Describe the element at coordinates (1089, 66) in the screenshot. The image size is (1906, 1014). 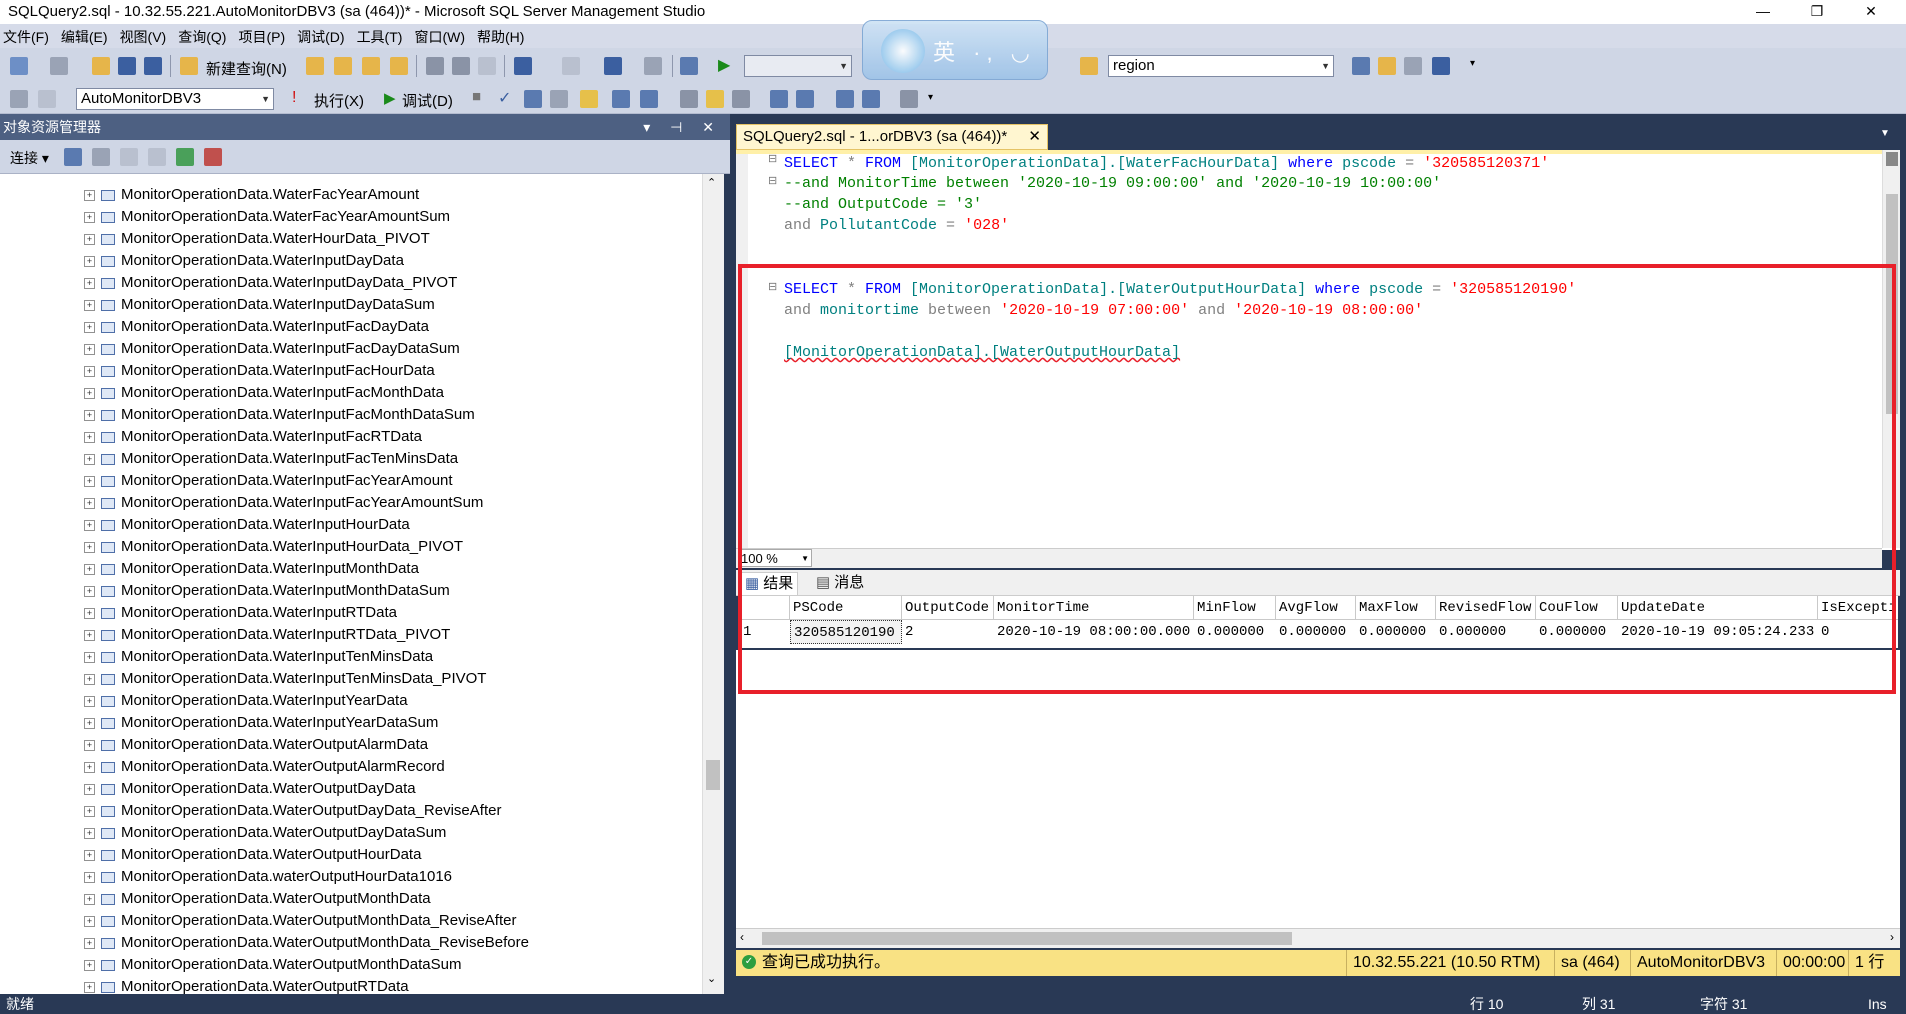
I see `find-in-files-icon` at that location.